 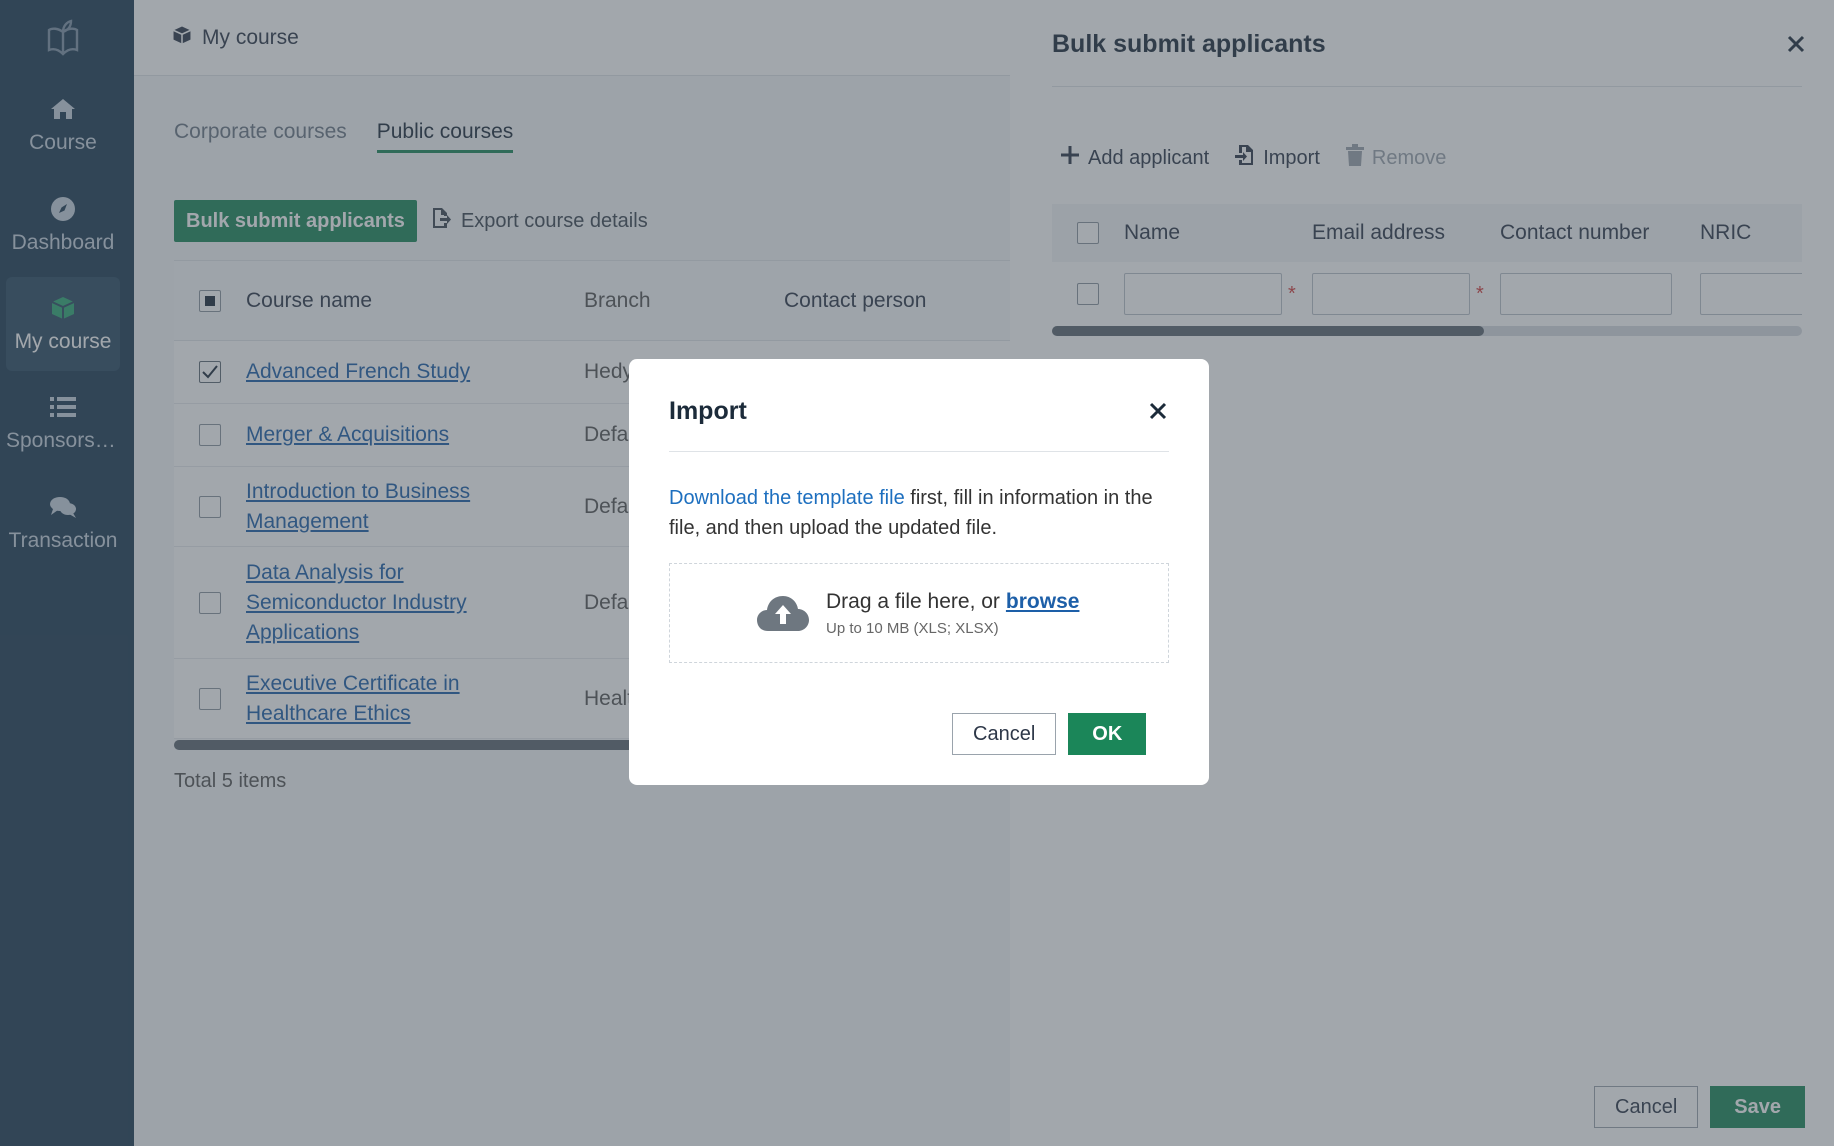 What do you see at coordinates (912, 628) in the screenshot?
I see `file-limit-hint: Up to 10 MB (XLS; XLSX)` at bounding box center [912, 628].